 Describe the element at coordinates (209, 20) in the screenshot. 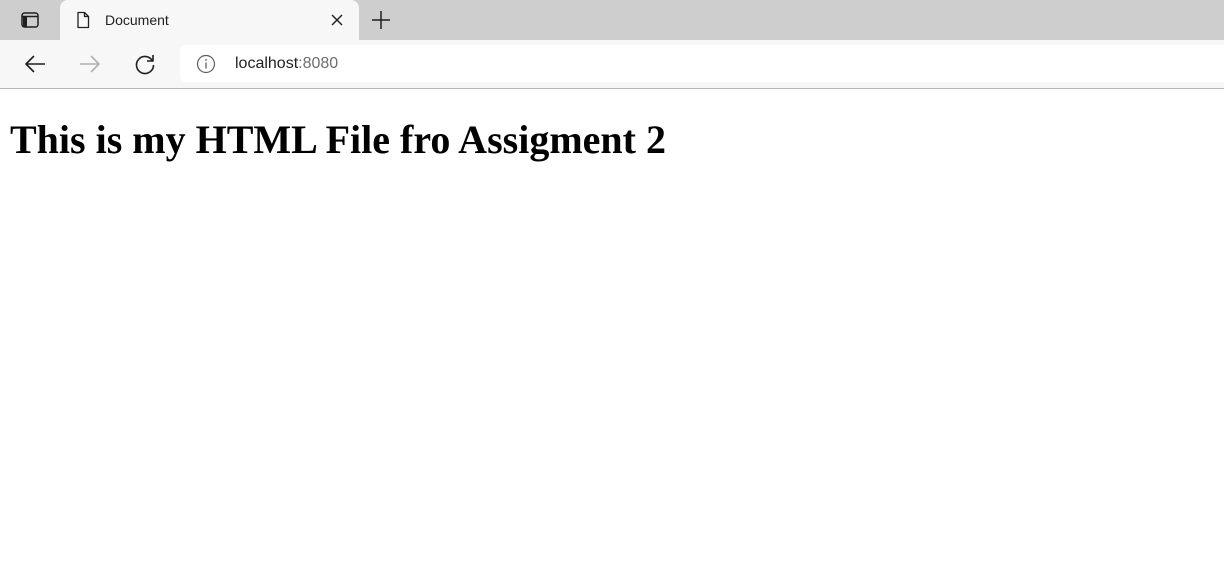

I see `tab-document: Document` at that location.